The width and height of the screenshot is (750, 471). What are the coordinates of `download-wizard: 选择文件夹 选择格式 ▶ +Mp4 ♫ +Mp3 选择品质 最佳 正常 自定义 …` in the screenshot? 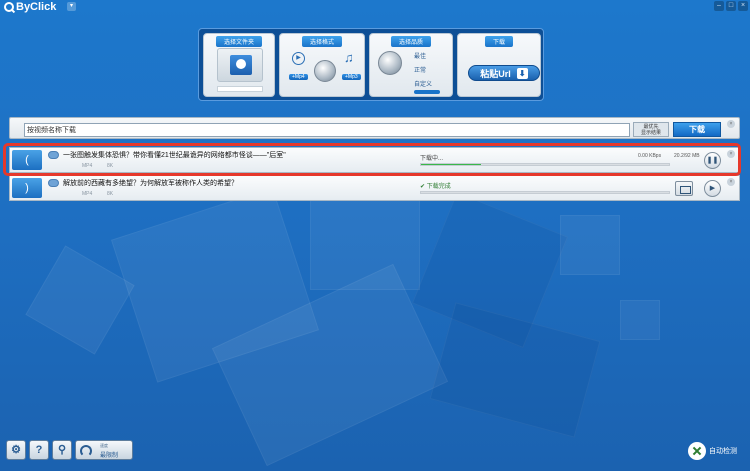 It's located at (371, 64).